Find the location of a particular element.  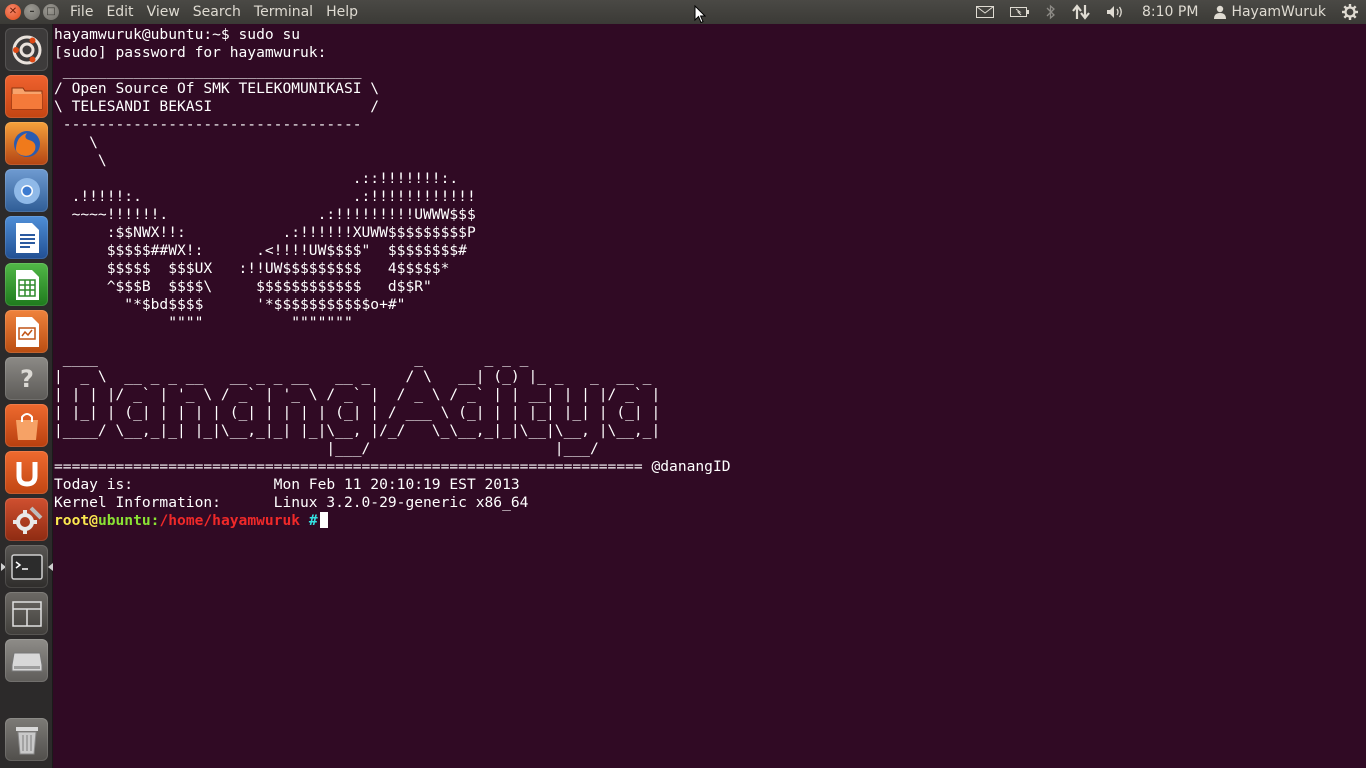

messaging-indicator is located at coordinates (985, 12).